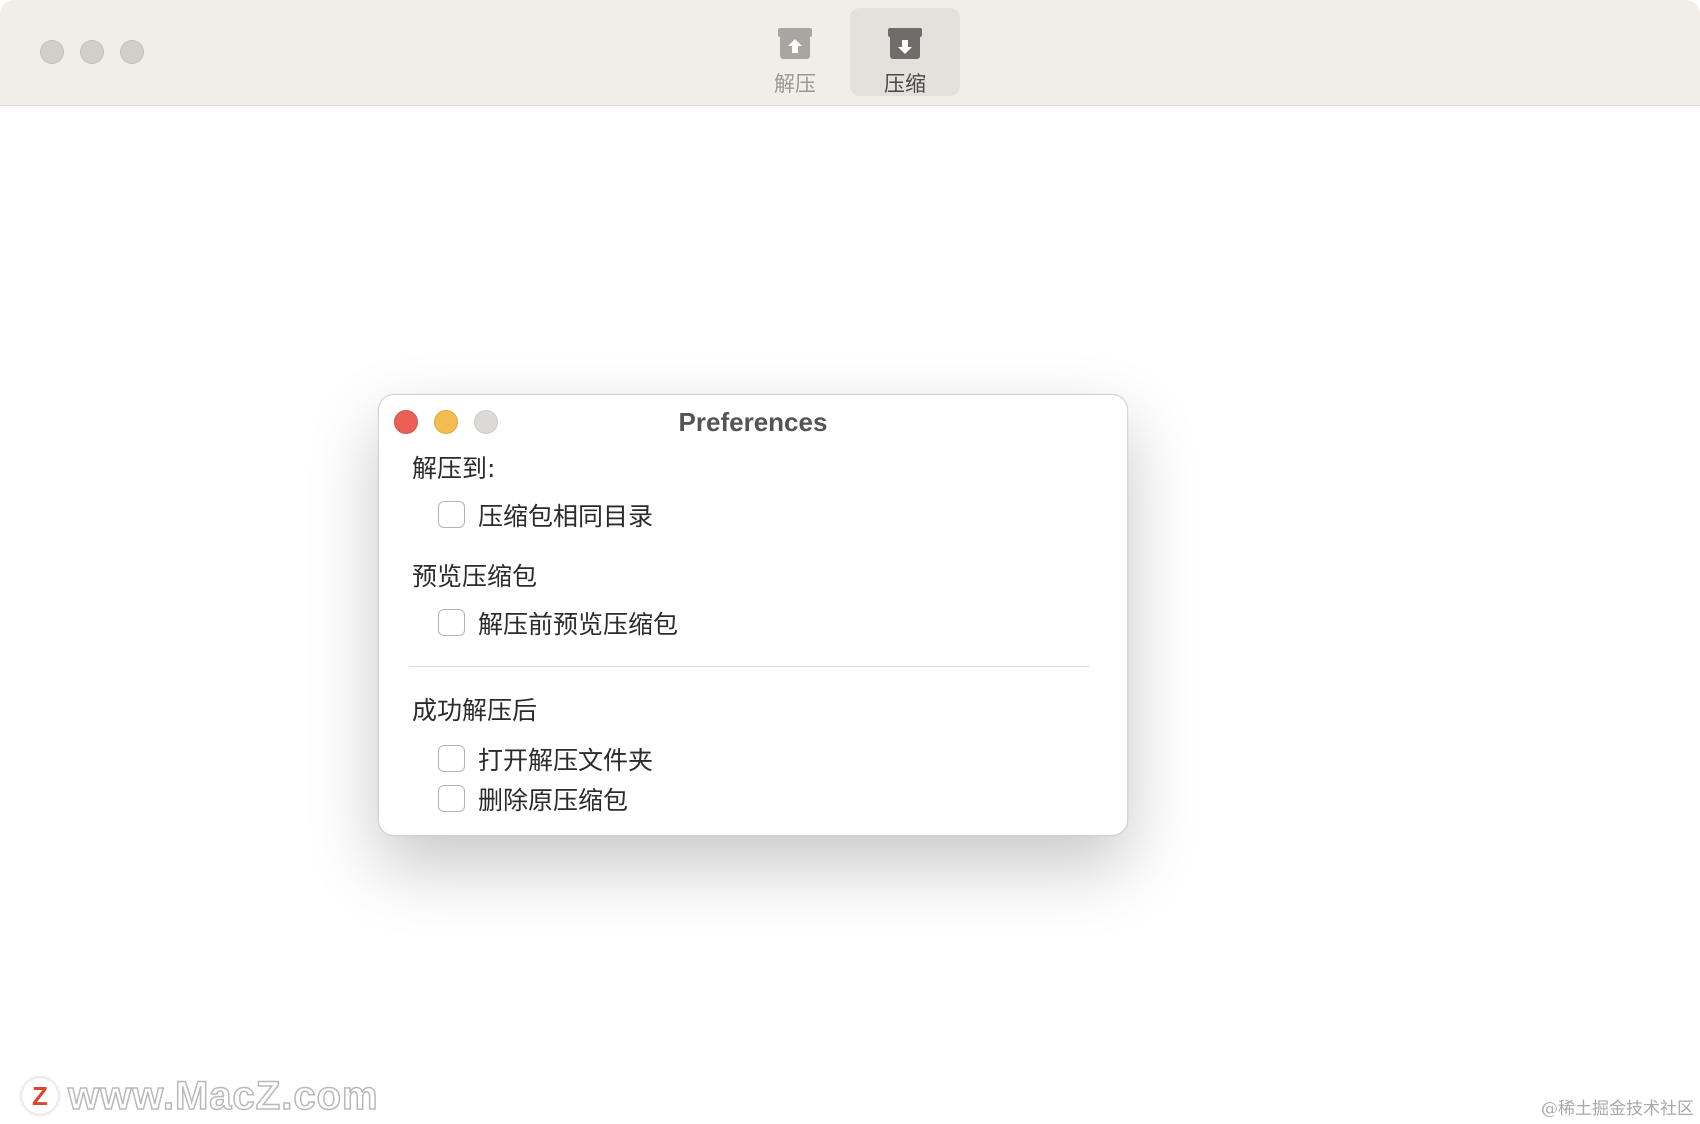 This screenshot has width=1700, height=1124. What do you see at coordinates (451, 758) in the screenshot?
I see `open-folder-checkbox` at bounding box center [451, 758].